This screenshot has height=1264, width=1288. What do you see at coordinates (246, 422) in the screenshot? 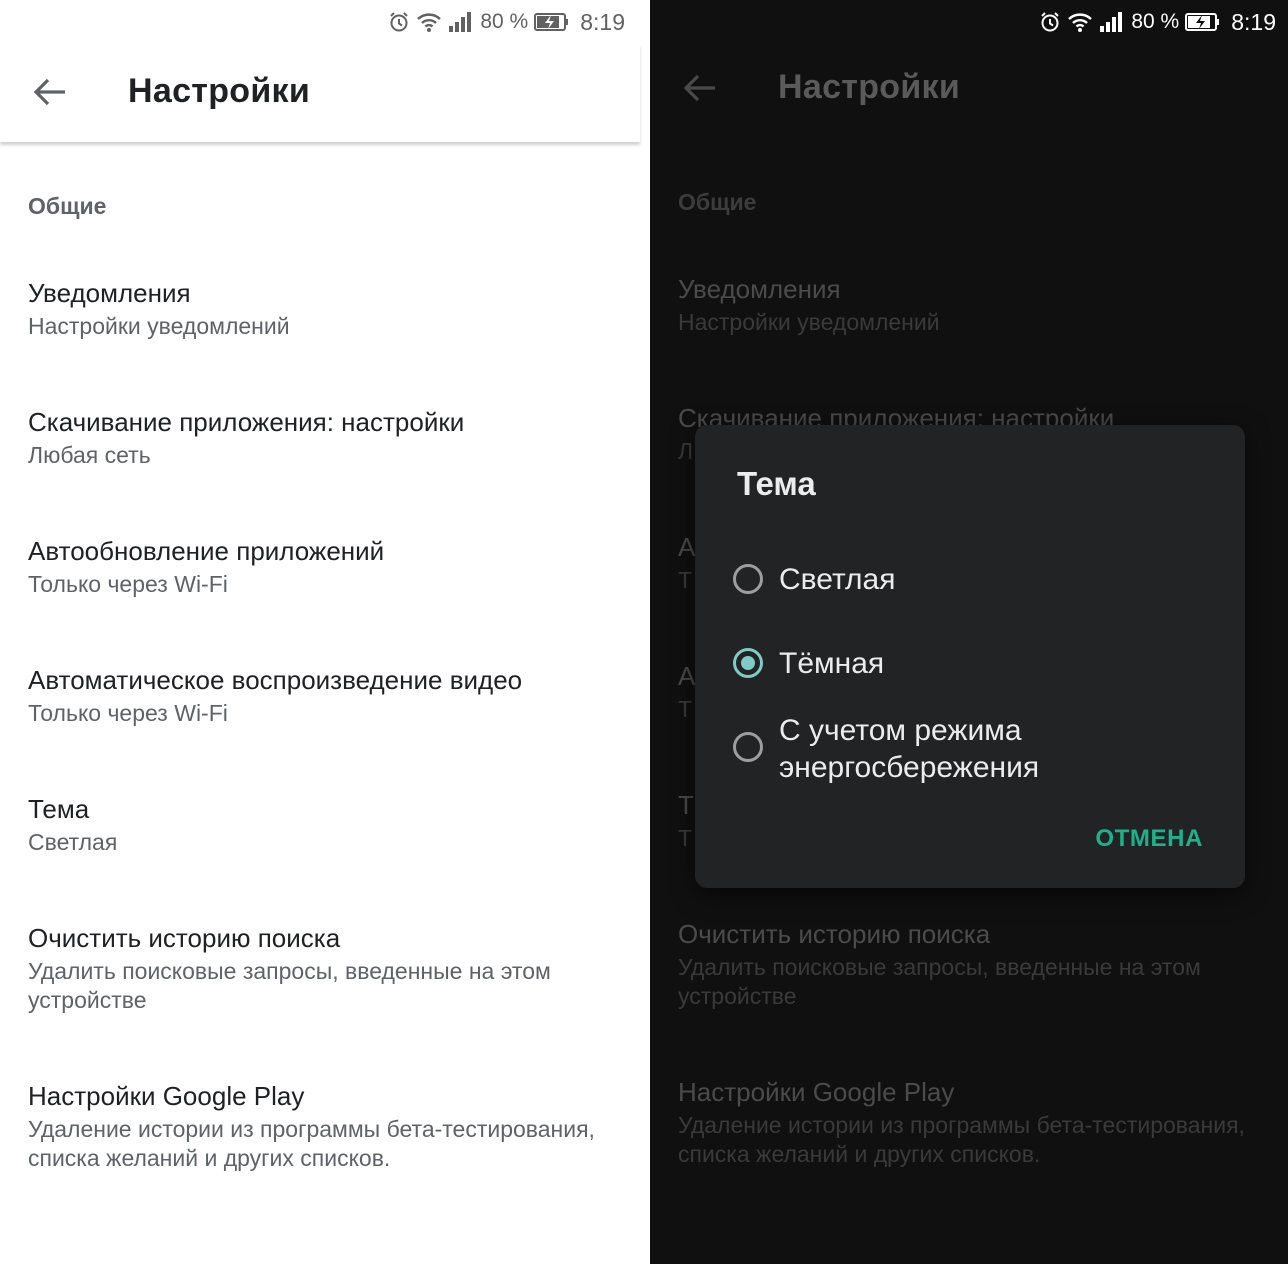
I see `item-title: Скачивание приложения: настройки` at bounding box center [246, 422].